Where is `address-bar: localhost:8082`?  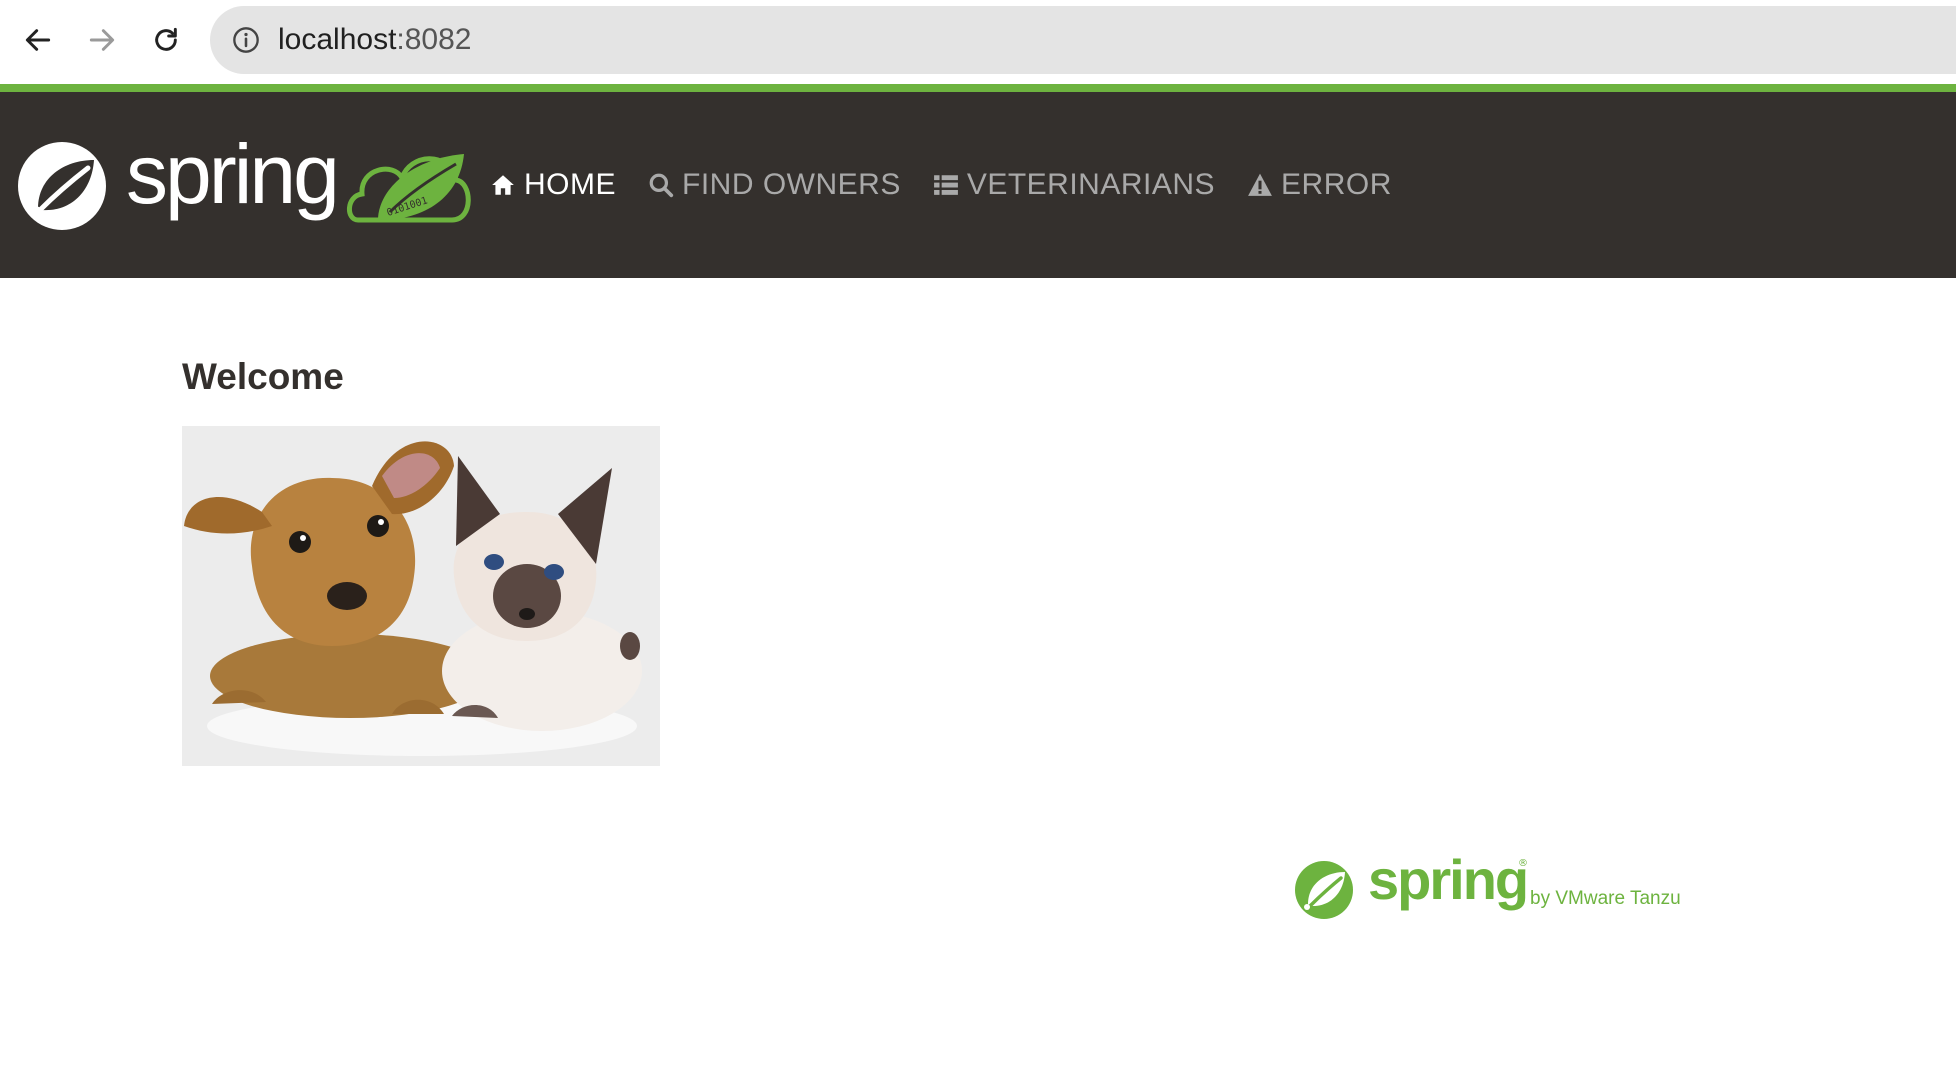
address-bar: localhost:8082 is located at coordinates (1083, 40).